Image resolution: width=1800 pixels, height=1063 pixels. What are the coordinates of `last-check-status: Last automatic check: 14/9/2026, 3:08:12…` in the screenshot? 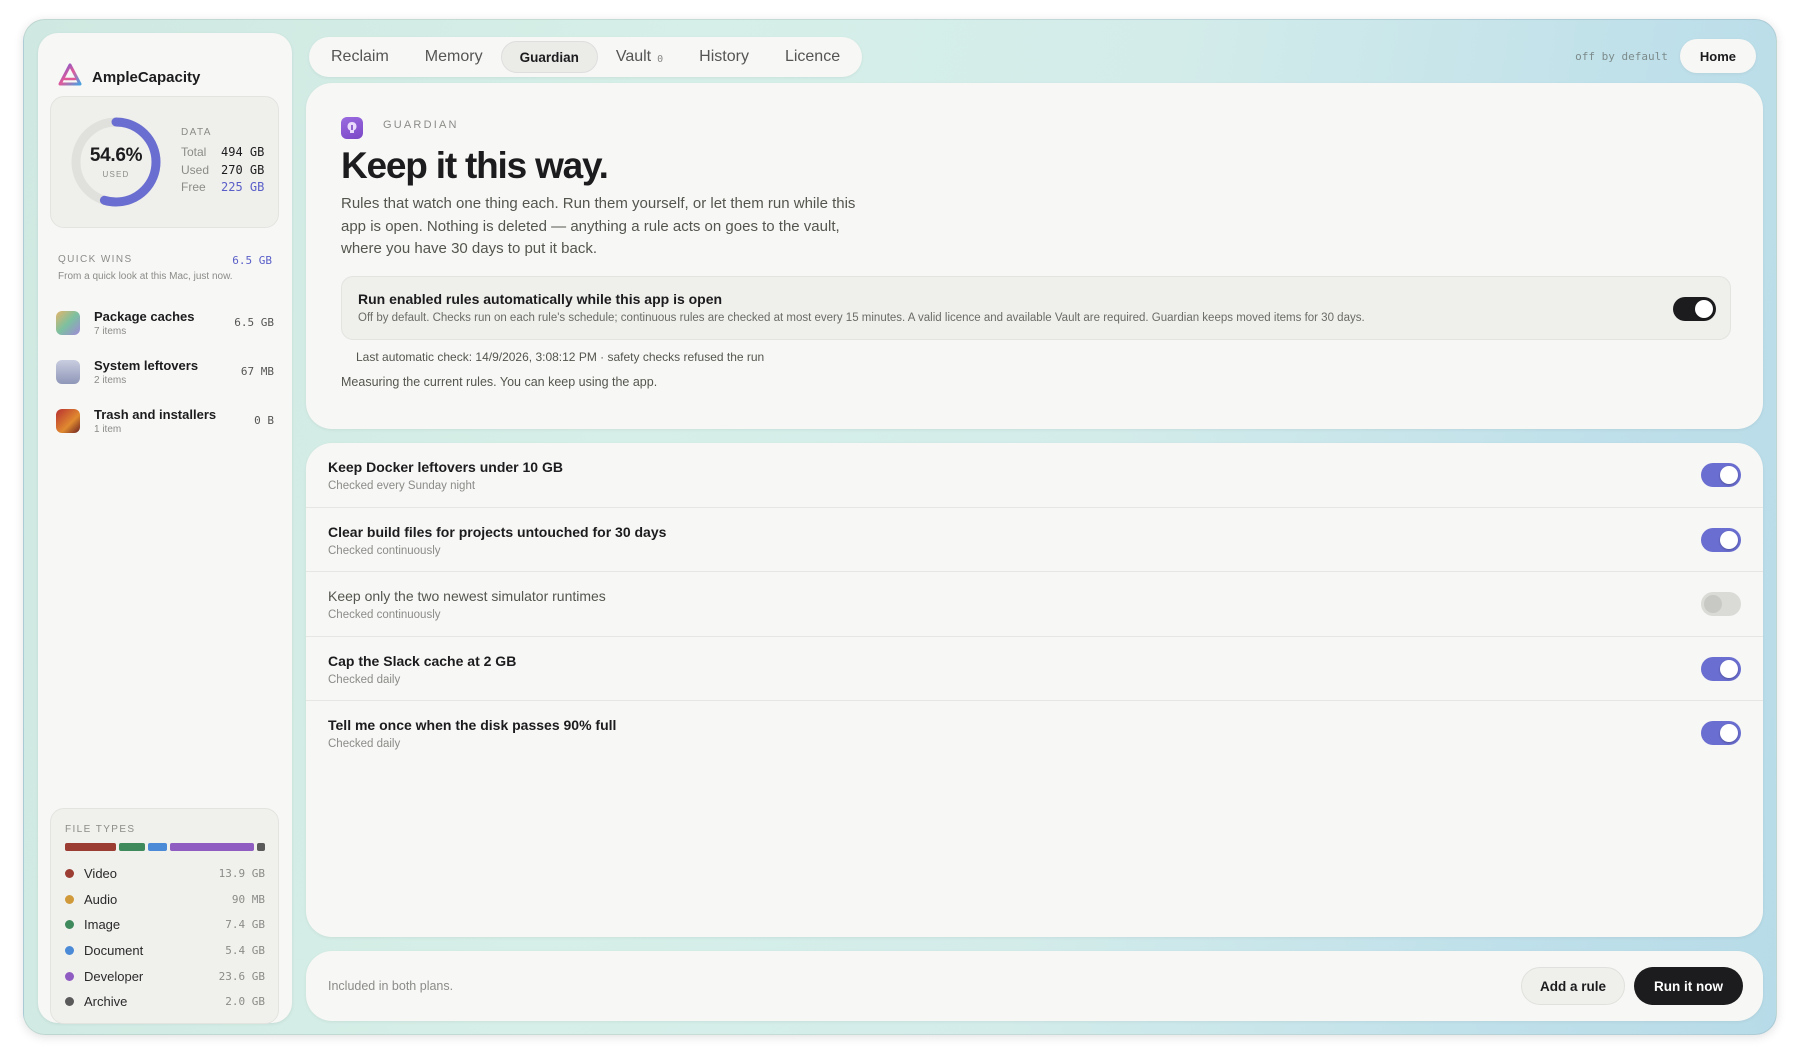 It's located at (560, 357).